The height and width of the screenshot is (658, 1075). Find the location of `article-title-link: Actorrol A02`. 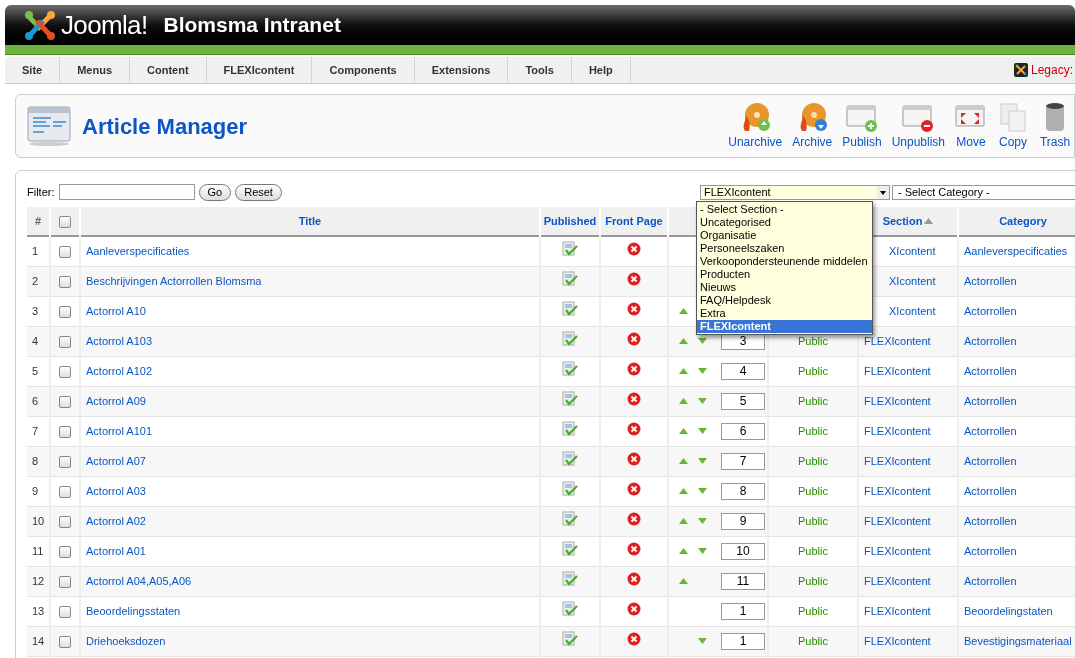

article-title-link: Actorrol A02 is located at coordinates (116, 520).